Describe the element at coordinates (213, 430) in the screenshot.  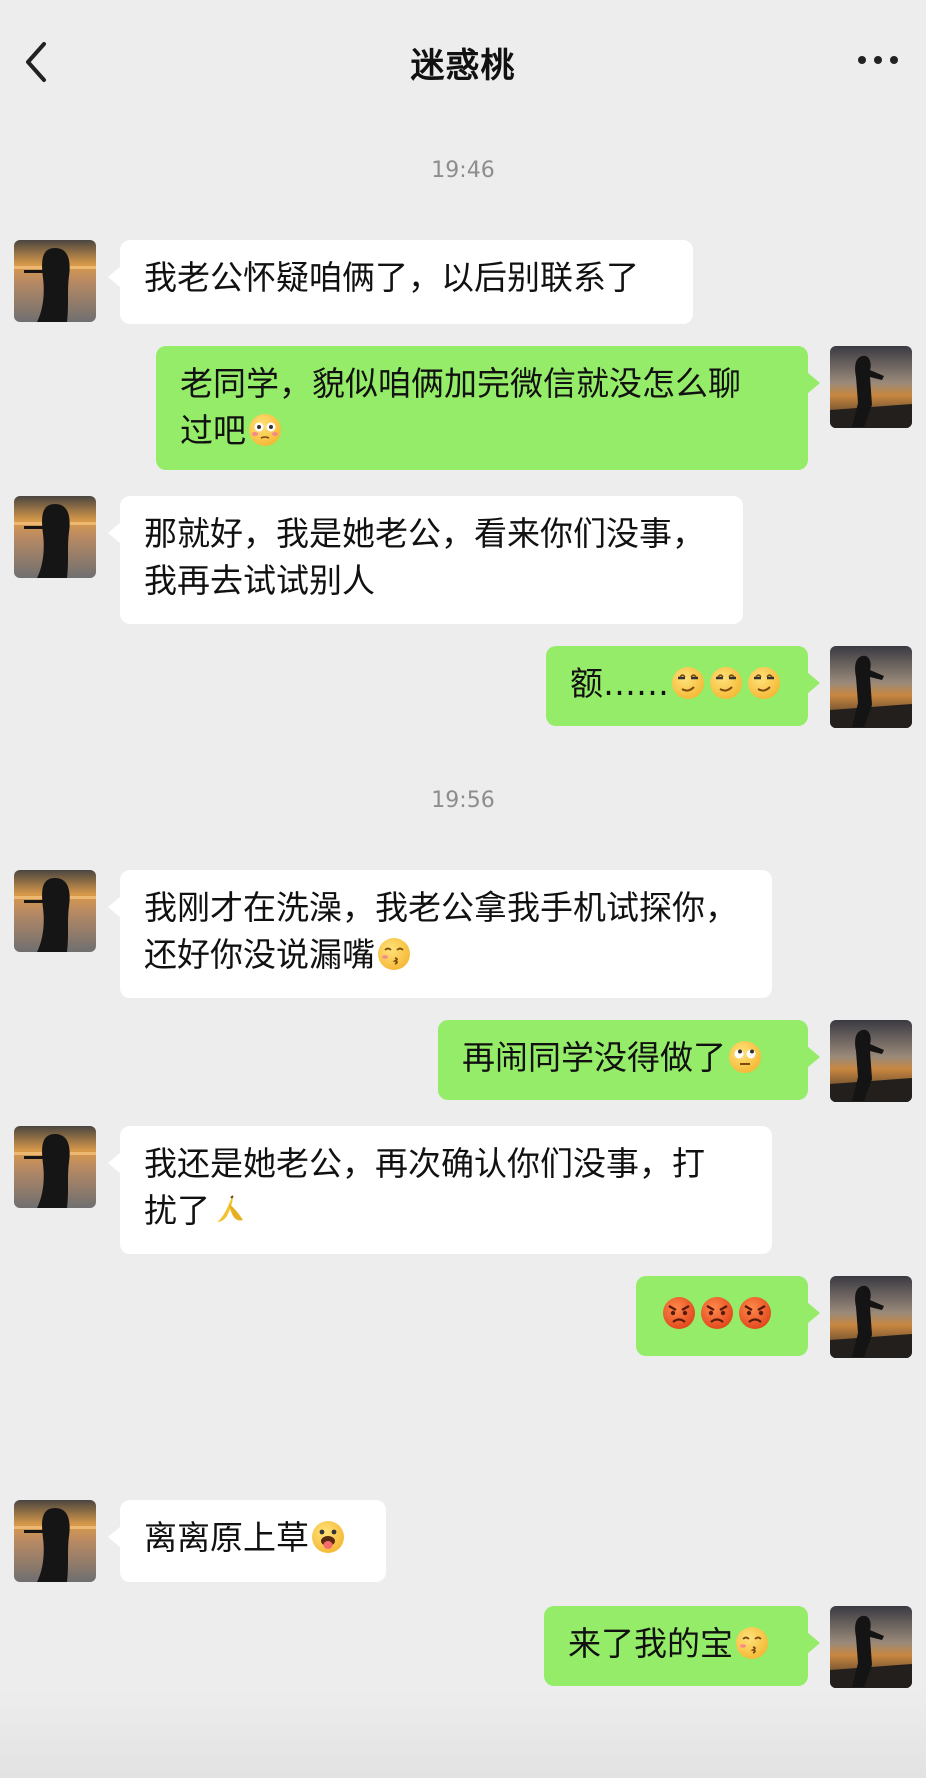
I see `message-text-line2: 过吧` at that location.